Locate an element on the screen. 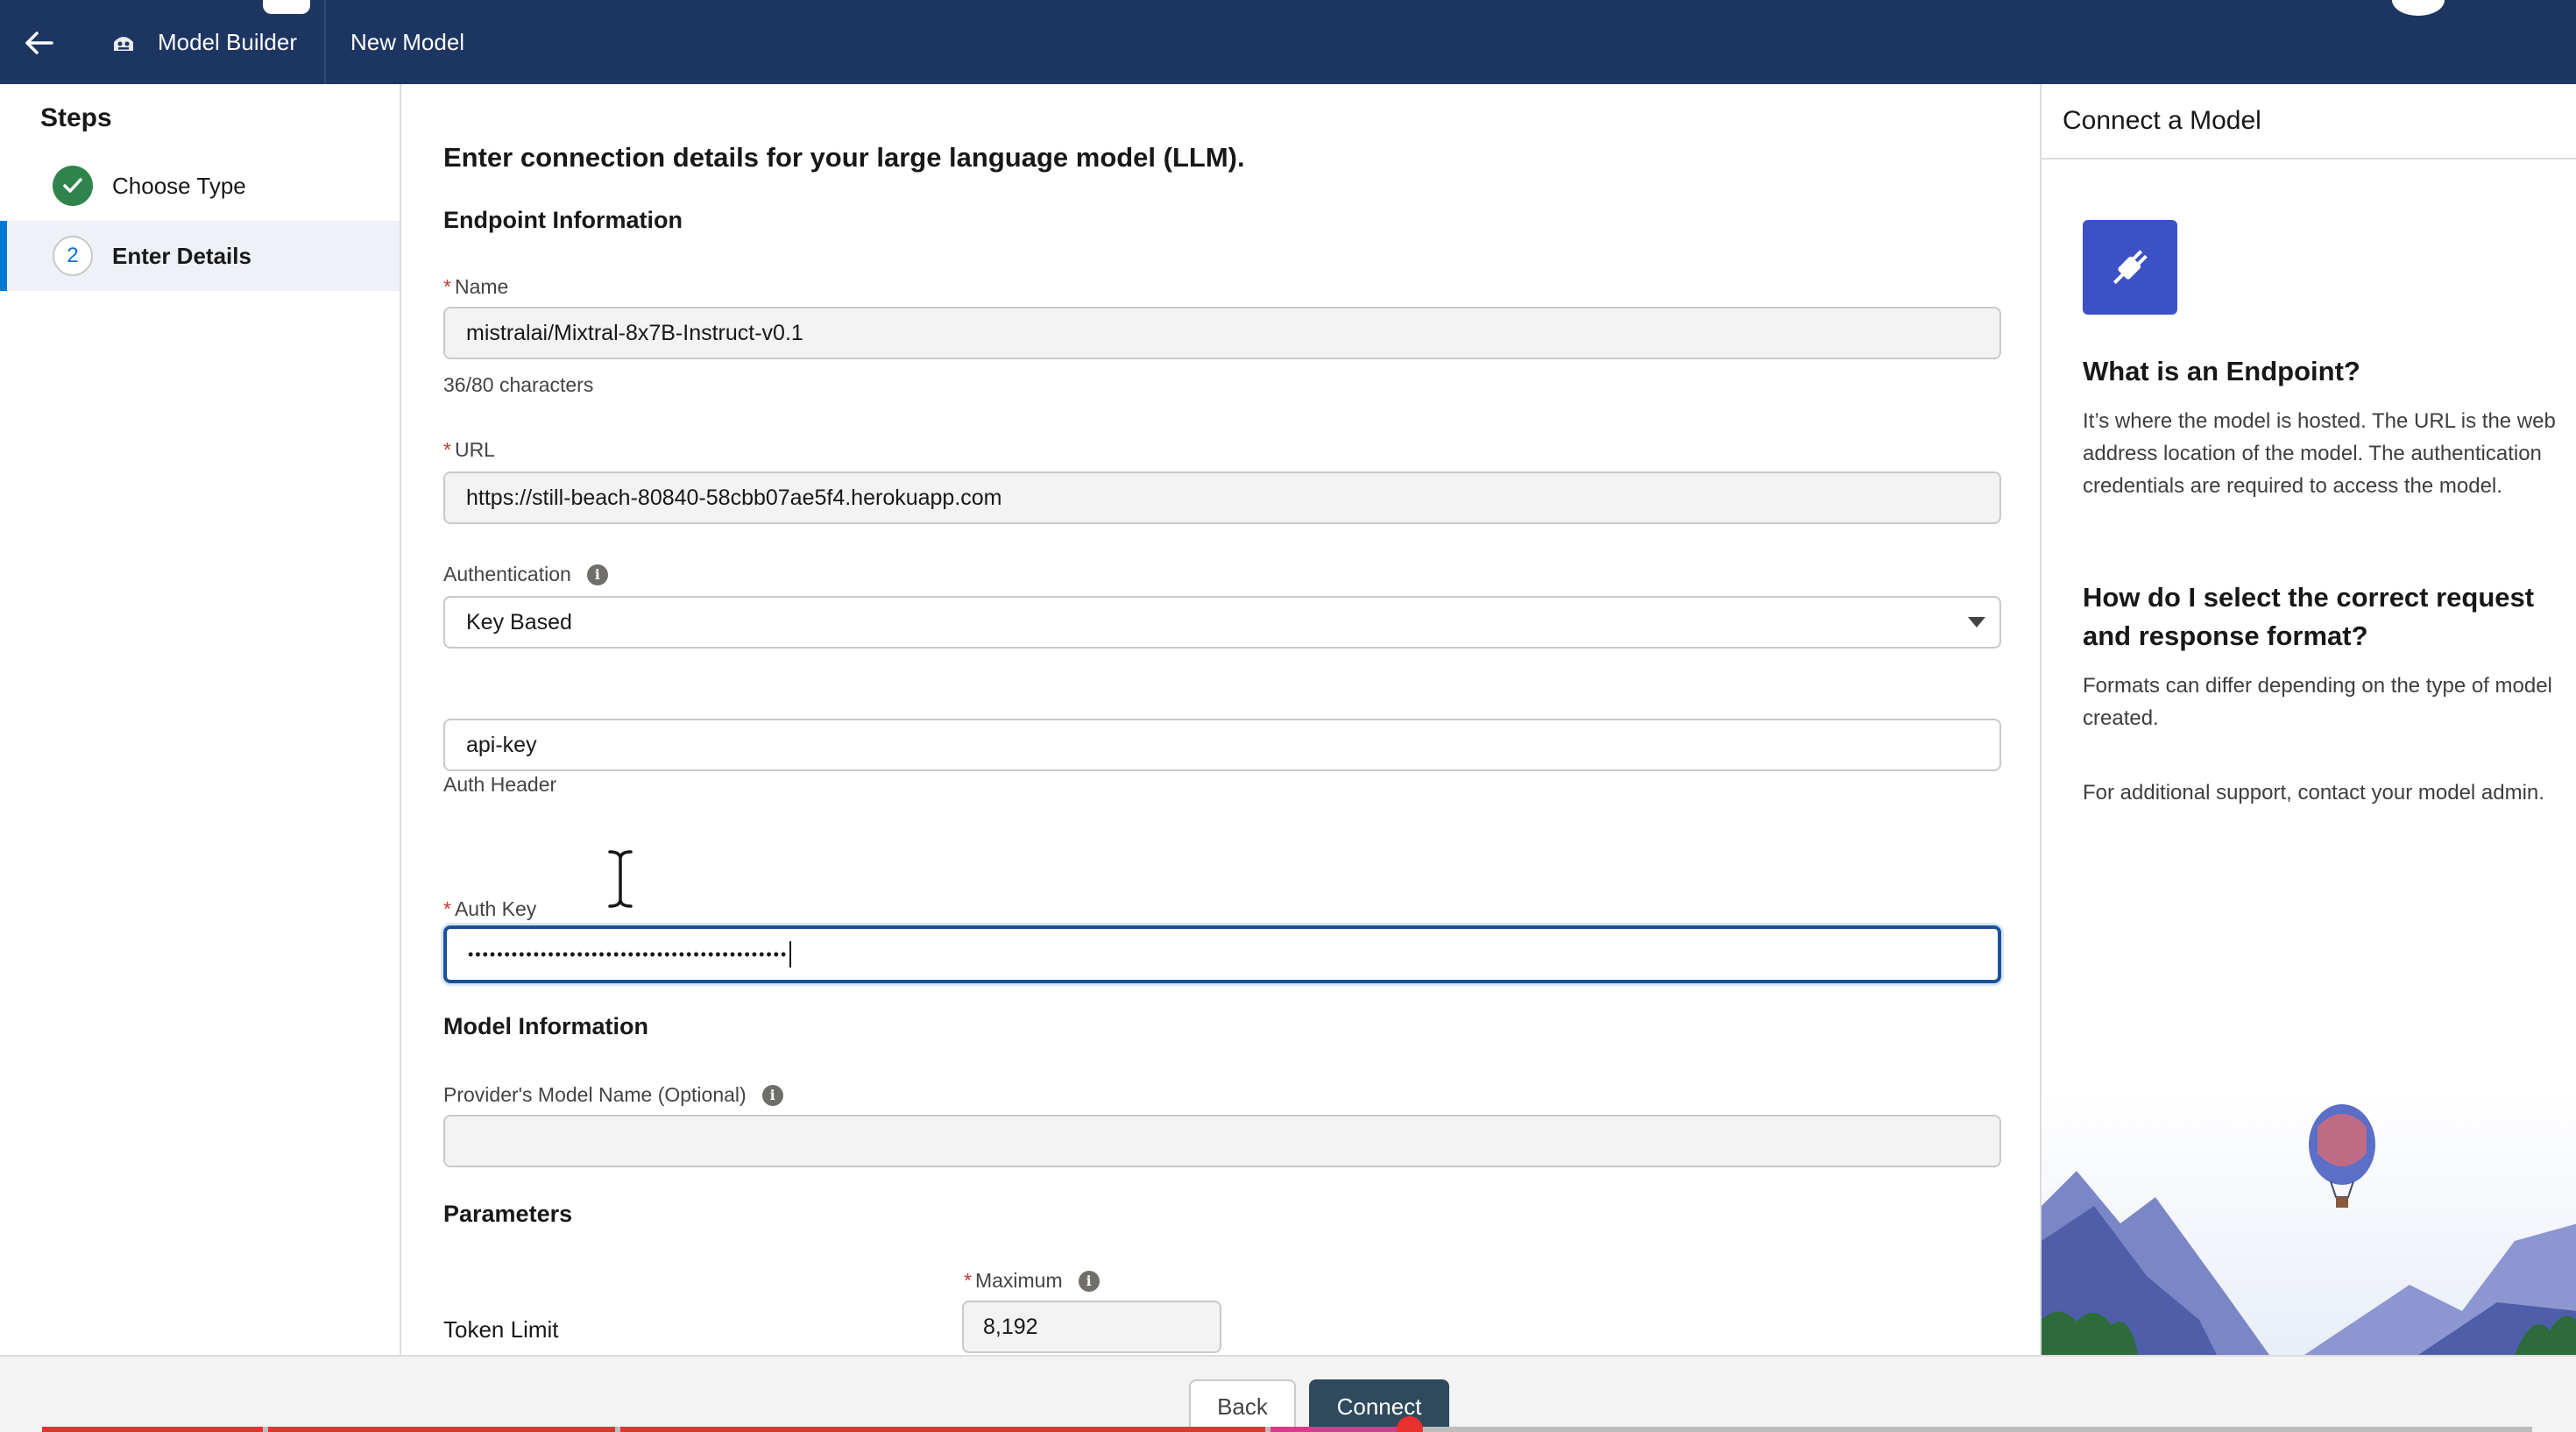 Image resolution: width=2576 pixels, height=1432 pixels. authentication-label: Authentication i is located at coordinates (525, 574).